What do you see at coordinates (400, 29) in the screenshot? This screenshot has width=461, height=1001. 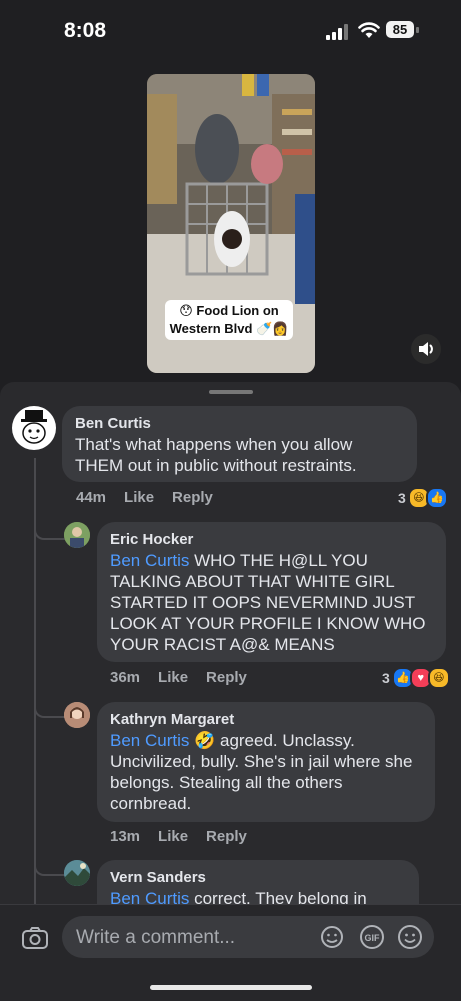 I see `battery-level: 85` at bounding box center [400, 29].